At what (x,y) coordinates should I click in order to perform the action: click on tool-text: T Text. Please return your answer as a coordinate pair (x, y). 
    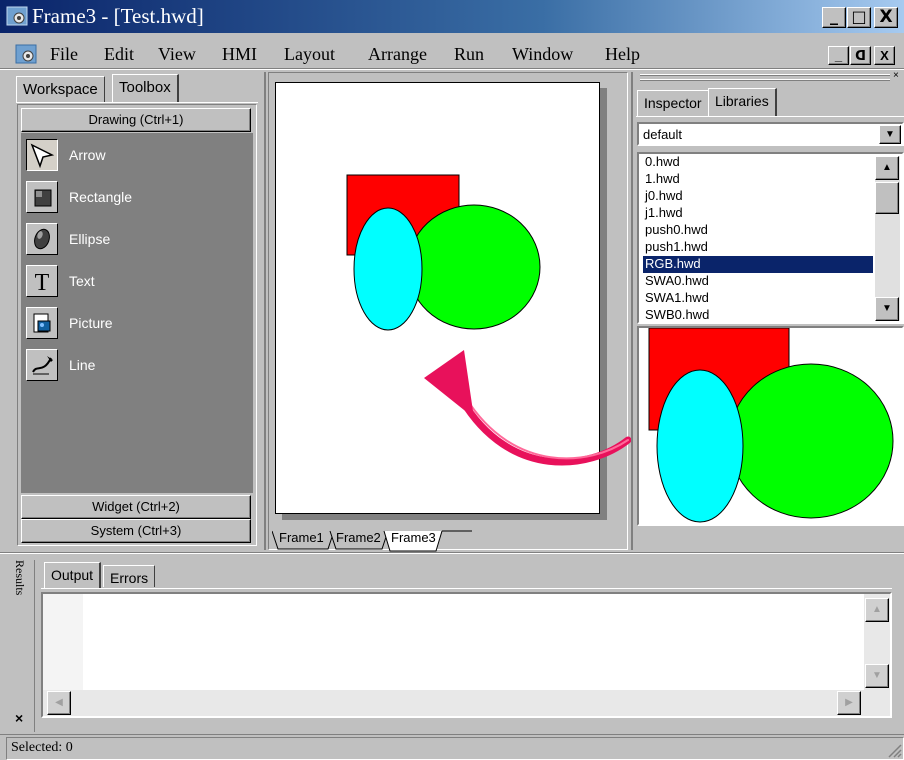
    Looking at the image, I should click on (131, 283).